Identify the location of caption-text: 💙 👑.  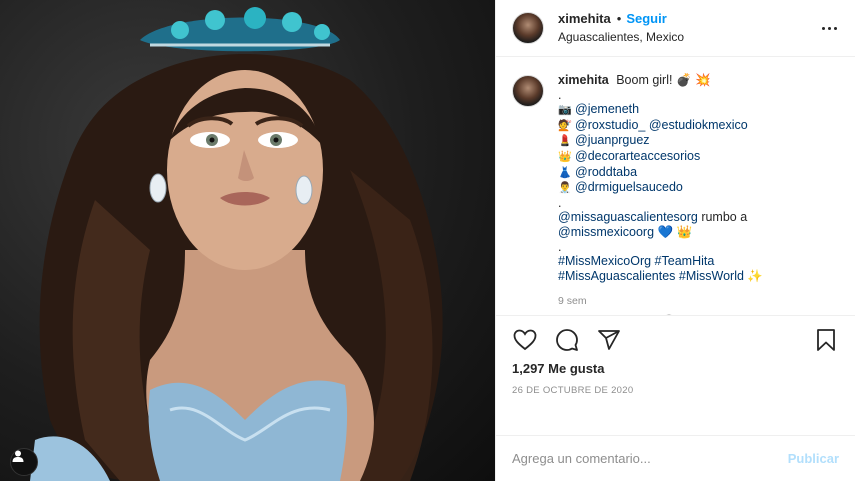
(673, 231).